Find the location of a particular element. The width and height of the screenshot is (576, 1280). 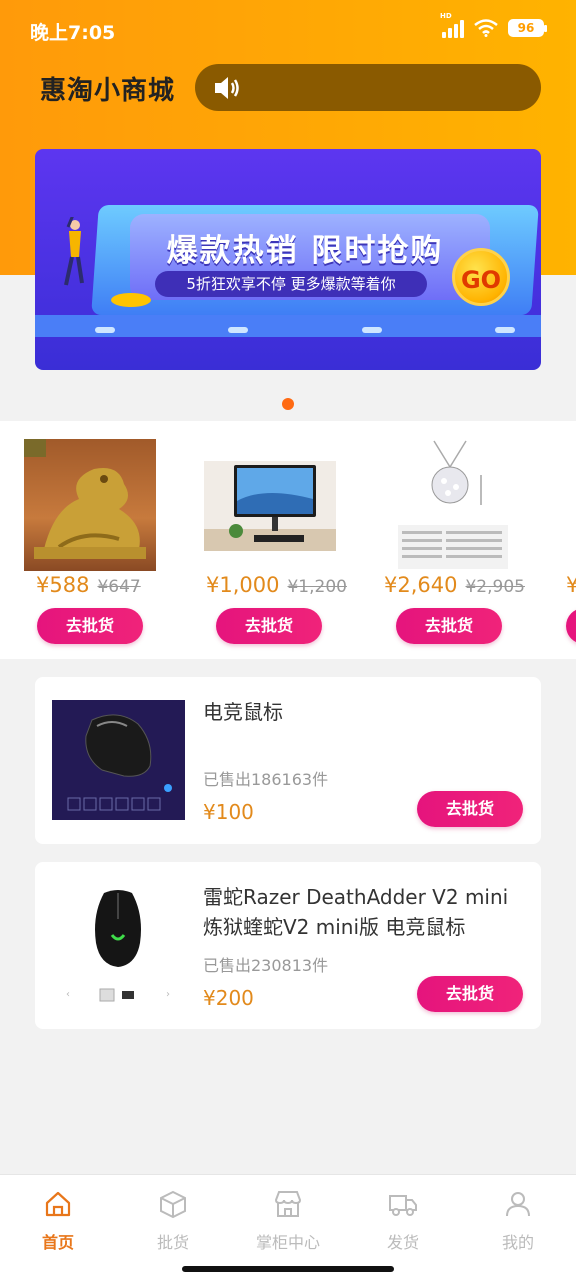

featured-price: ¥ is located at coordinates (571, 585).